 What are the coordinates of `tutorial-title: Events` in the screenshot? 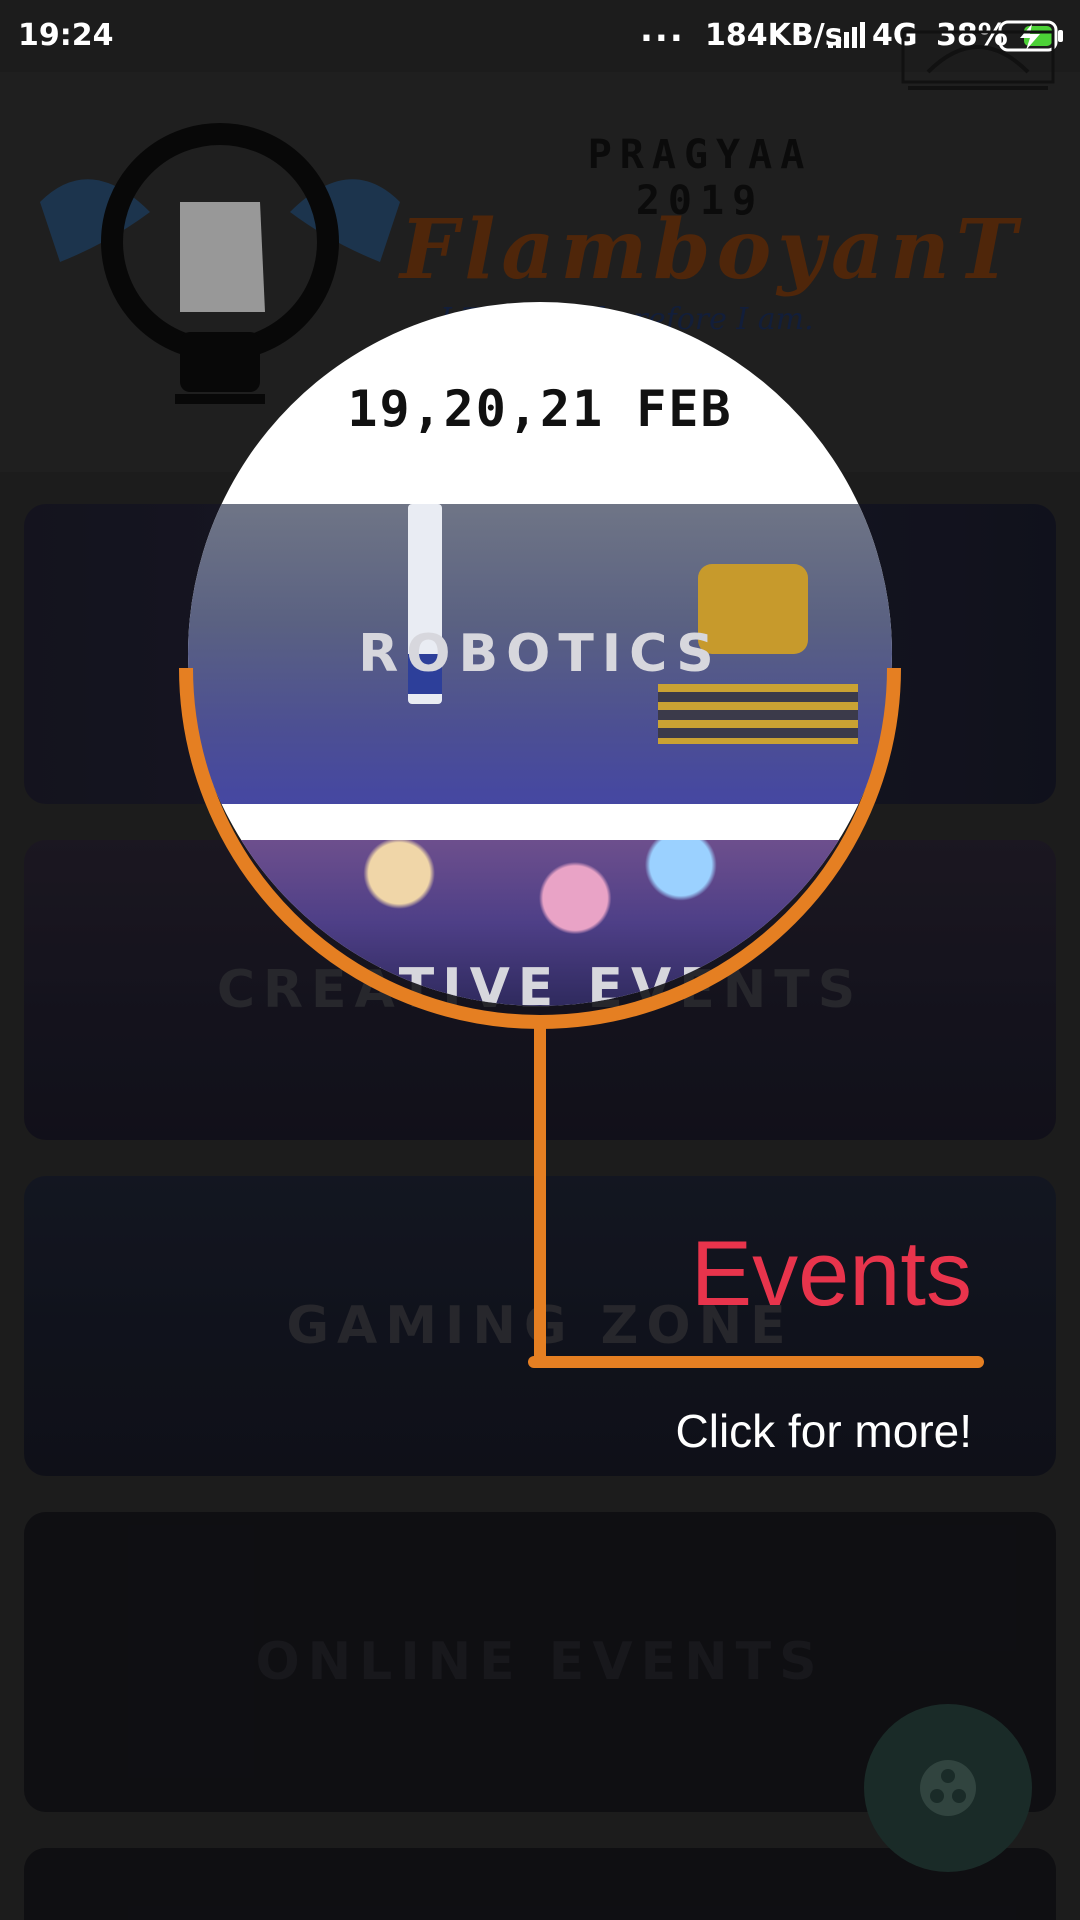 It's located at (831, 1274).